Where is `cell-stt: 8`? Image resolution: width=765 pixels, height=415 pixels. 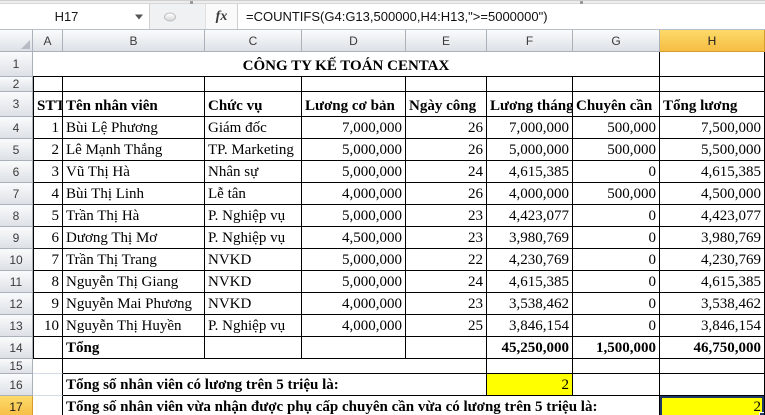
cell-stt: 8 is located at coordinates (48, 282).